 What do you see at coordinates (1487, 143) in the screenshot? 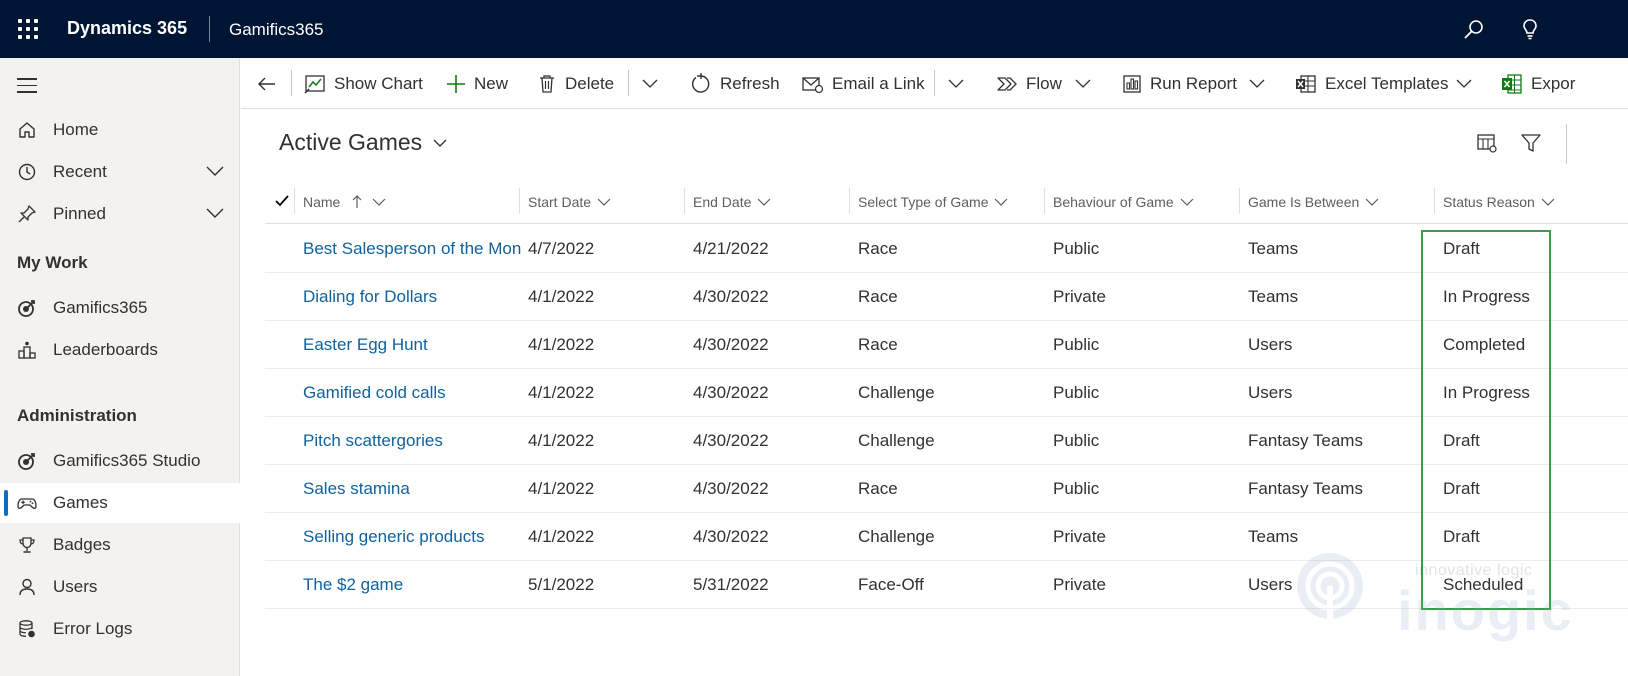
I see `edit-columns-icon` at bounding box center [1487, 143].